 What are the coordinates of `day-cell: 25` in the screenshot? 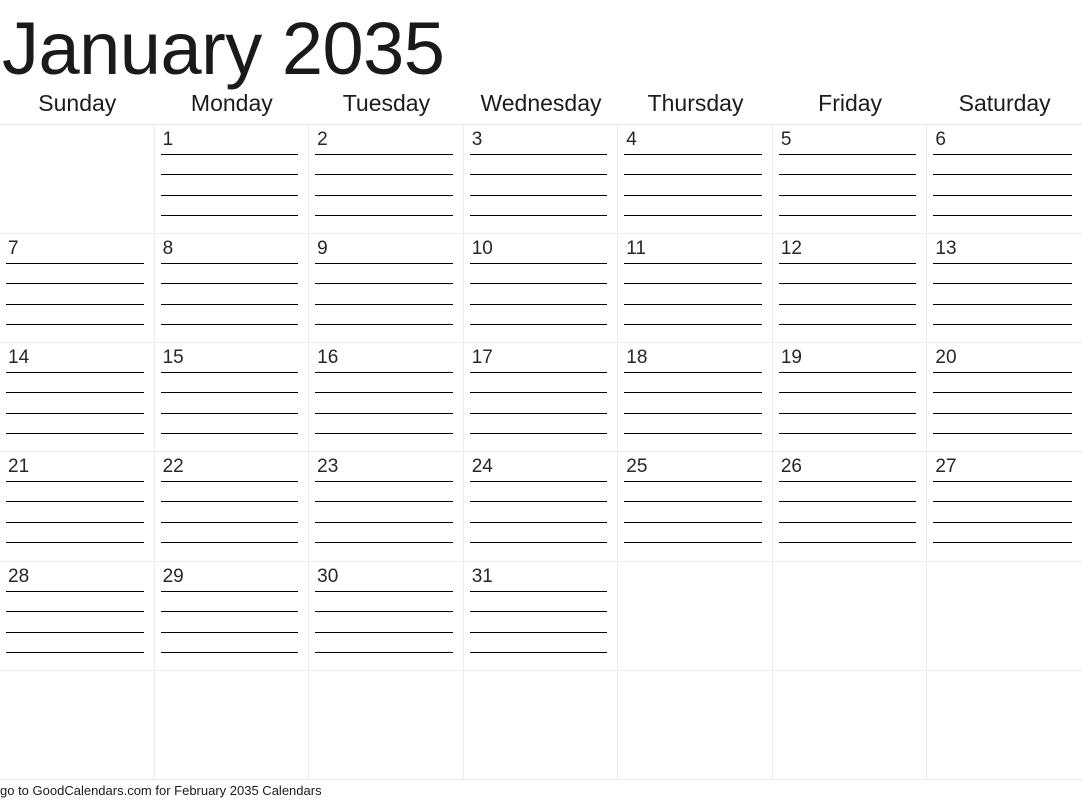 It's located at (695, 506).